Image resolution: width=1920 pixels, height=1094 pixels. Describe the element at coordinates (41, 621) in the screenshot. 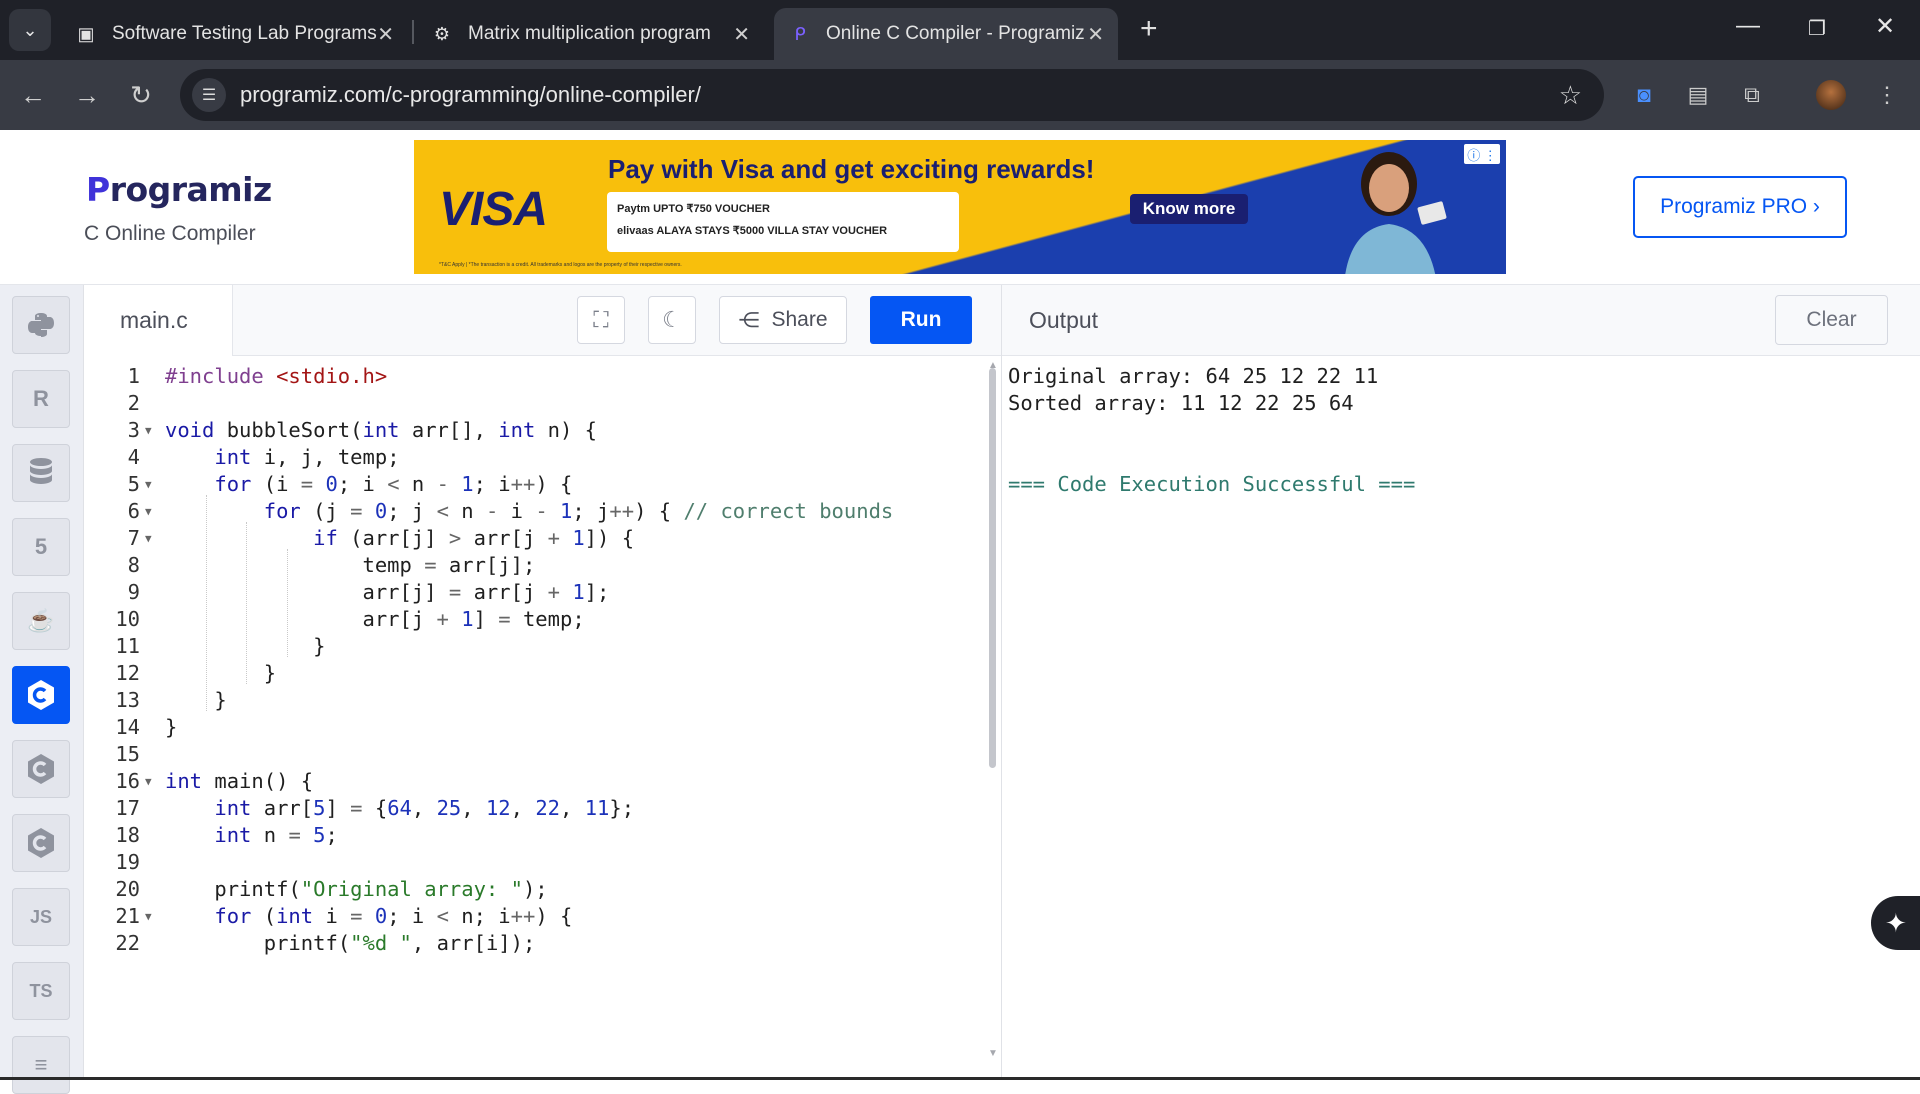

I see `java-icon: ☕` at that location.